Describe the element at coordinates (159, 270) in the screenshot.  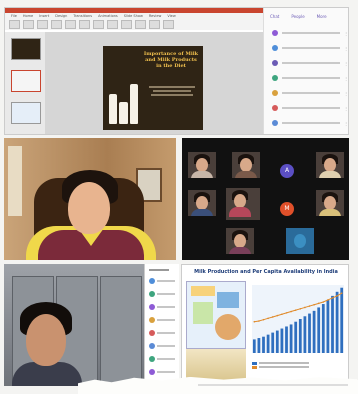
I see `list-header-line` at that location.